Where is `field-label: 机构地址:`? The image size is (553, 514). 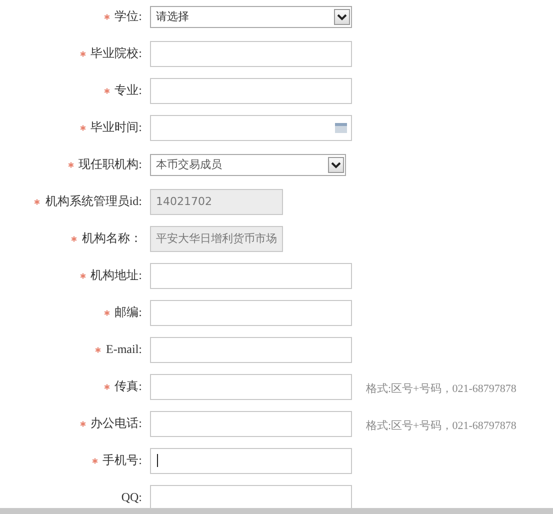 field-label: 机构地址: is located at coordinates (116, 275).